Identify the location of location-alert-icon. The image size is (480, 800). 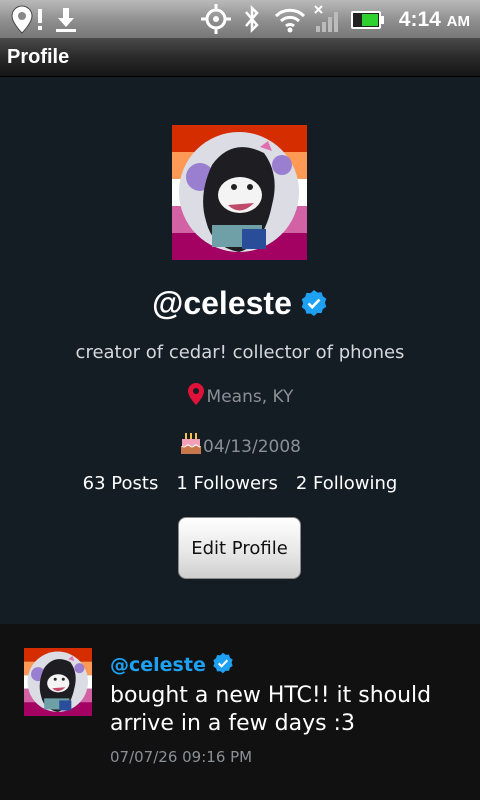
(26, 19).